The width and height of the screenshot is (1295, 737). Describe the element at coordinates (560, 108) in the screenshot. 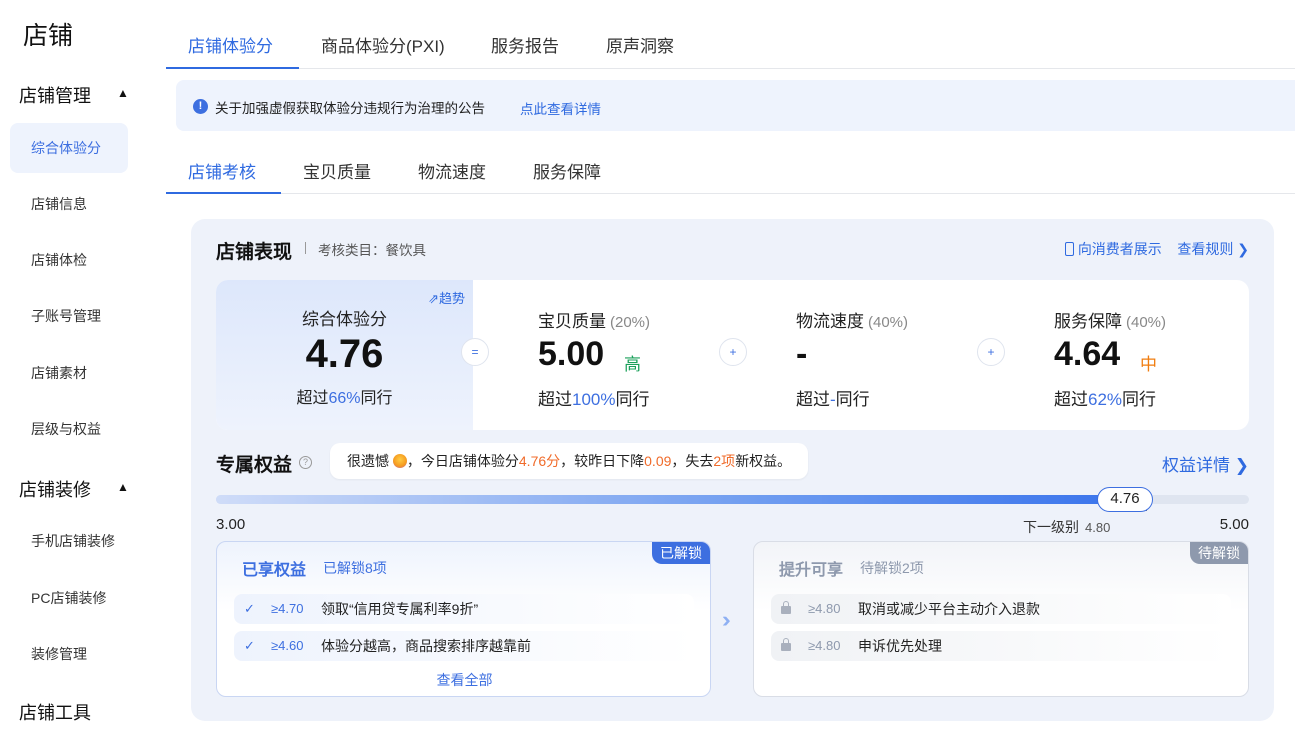

I see `notice-details-link: 点此查看详情` at that location.